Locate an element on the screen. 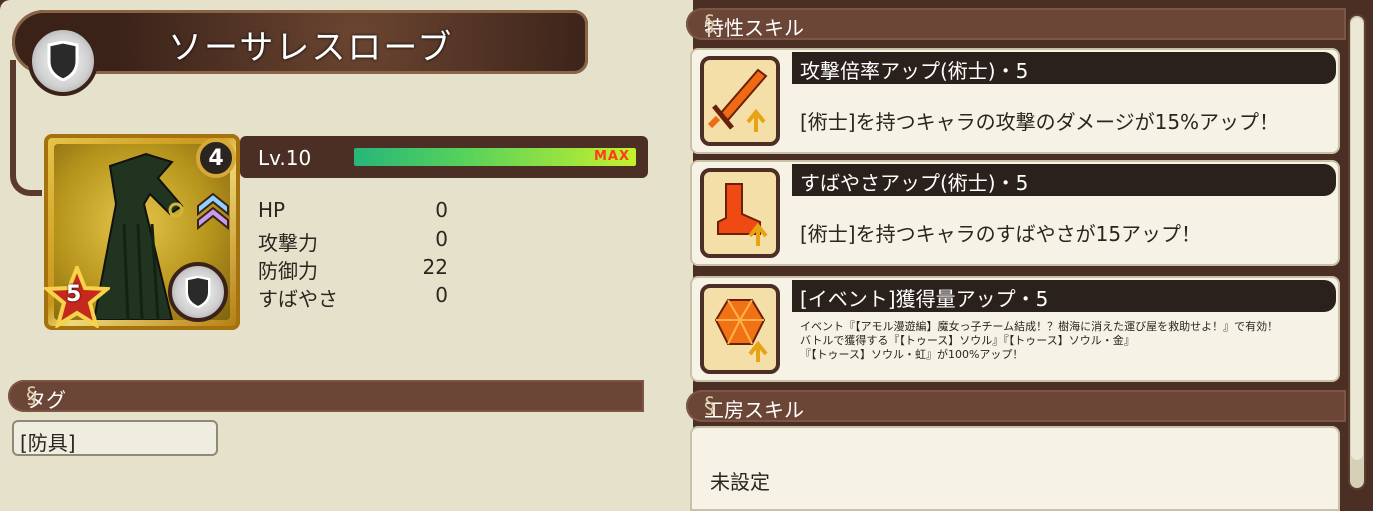 The width and height of the screenshot is (1373, 511). item-title-banner: ソーサレスローブ is located at coordinates (300, 42).